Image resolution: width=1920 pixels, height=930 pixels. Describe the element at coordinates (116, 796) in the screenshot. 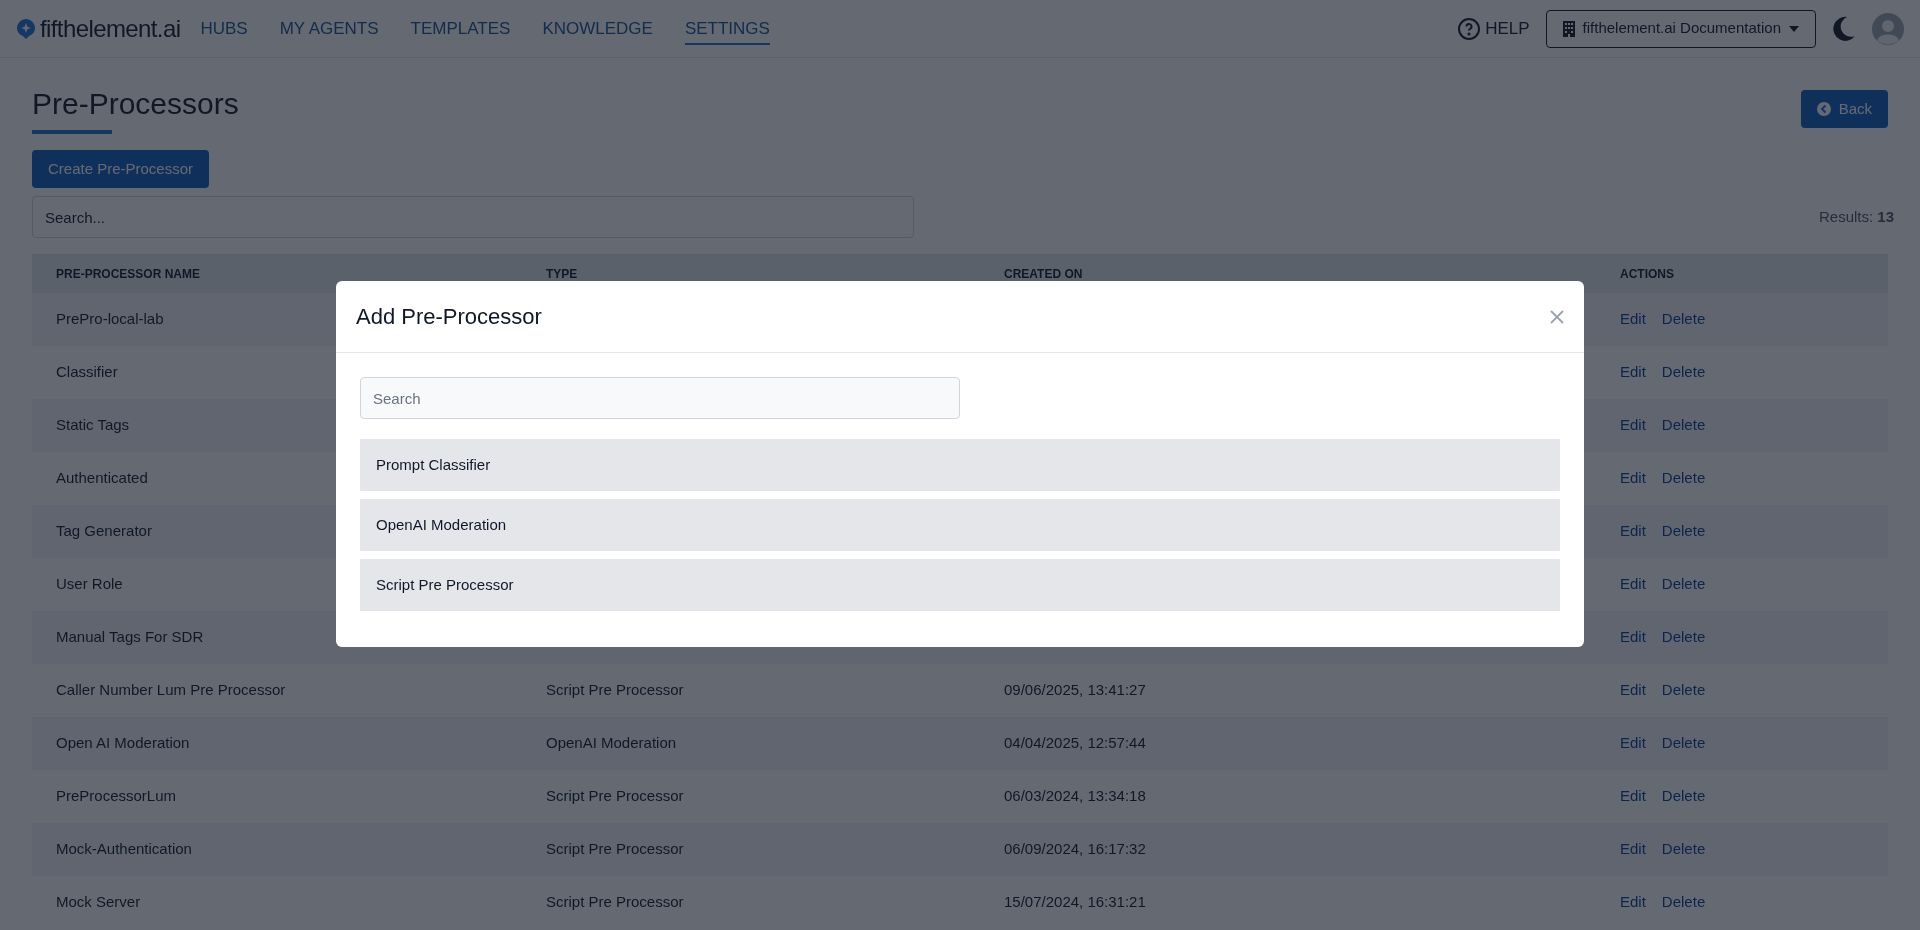

I see `table-cell: PreProcessorLum` at that location.